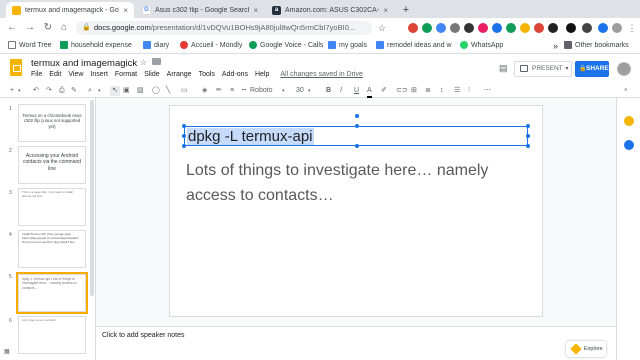  I want to click on more-icon: ⋯, so click(487, 91).